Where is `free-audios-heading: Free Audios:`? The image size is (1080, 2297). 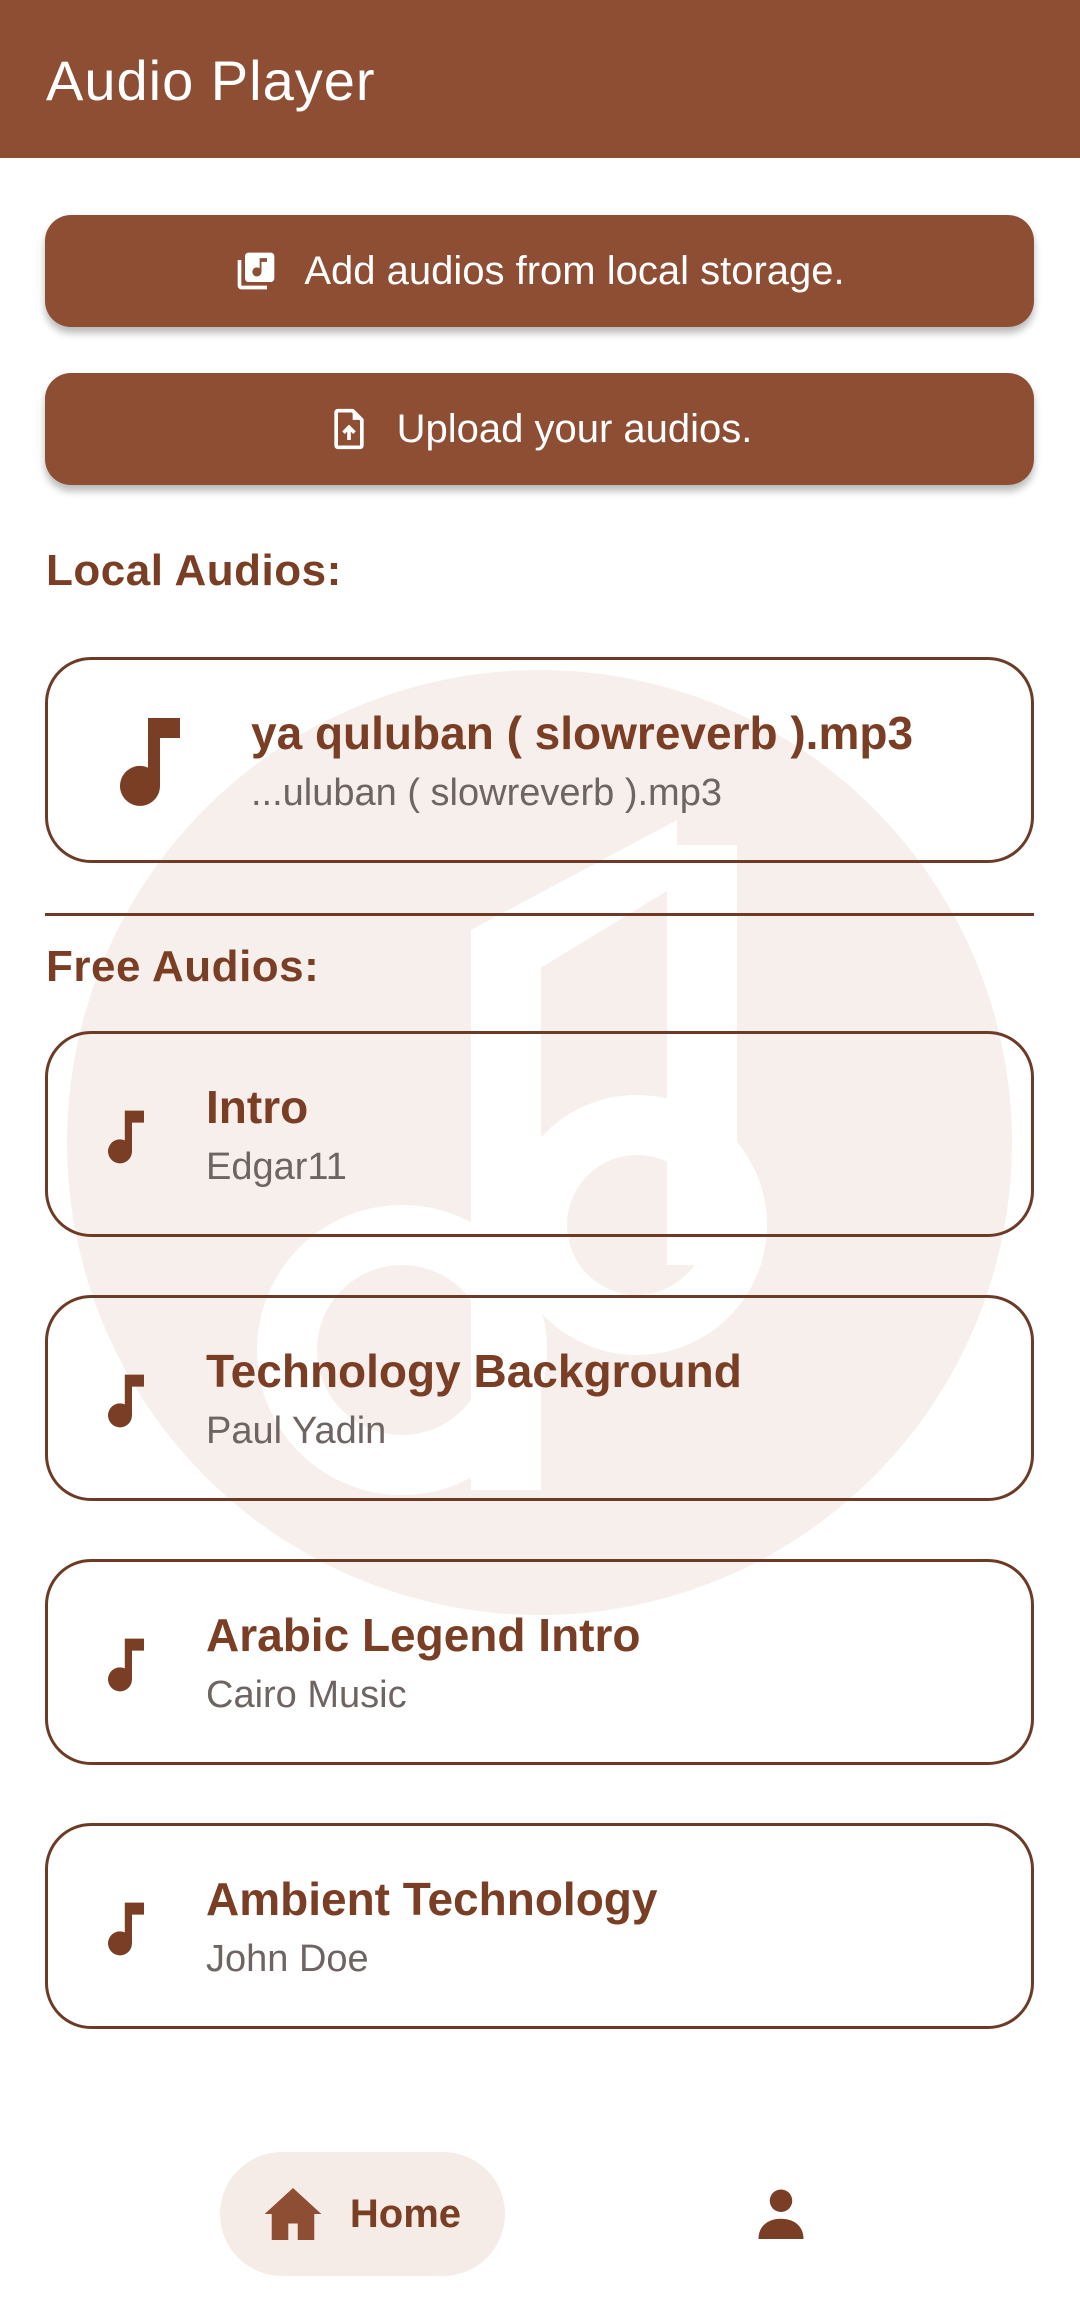
free-audios-heading: Free Audios: is located at coordinates (183, 966).